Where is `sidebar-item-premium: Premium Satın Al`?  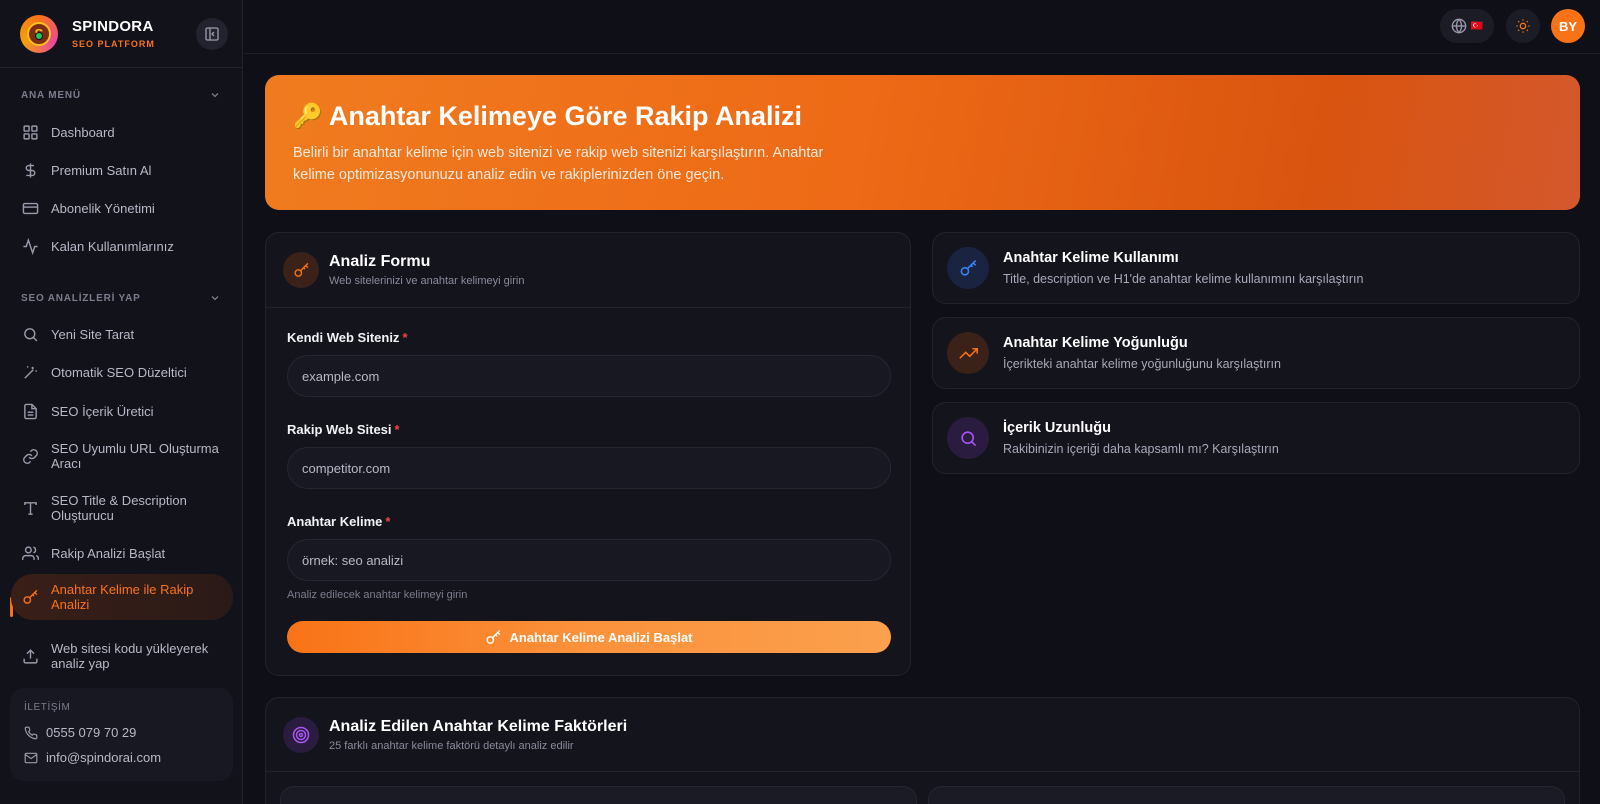 sidebar-item-premium: Premium Satın Al is located at coordinates (121, 170).